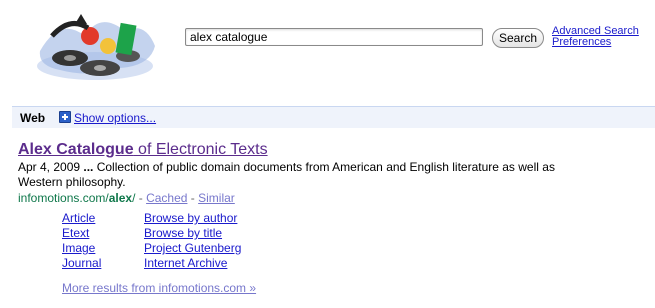 The height and width of the screenshot is (308, 655). I want to click on sitelink-project-gutenberg: Project Gutenberg, so click(214, 248).